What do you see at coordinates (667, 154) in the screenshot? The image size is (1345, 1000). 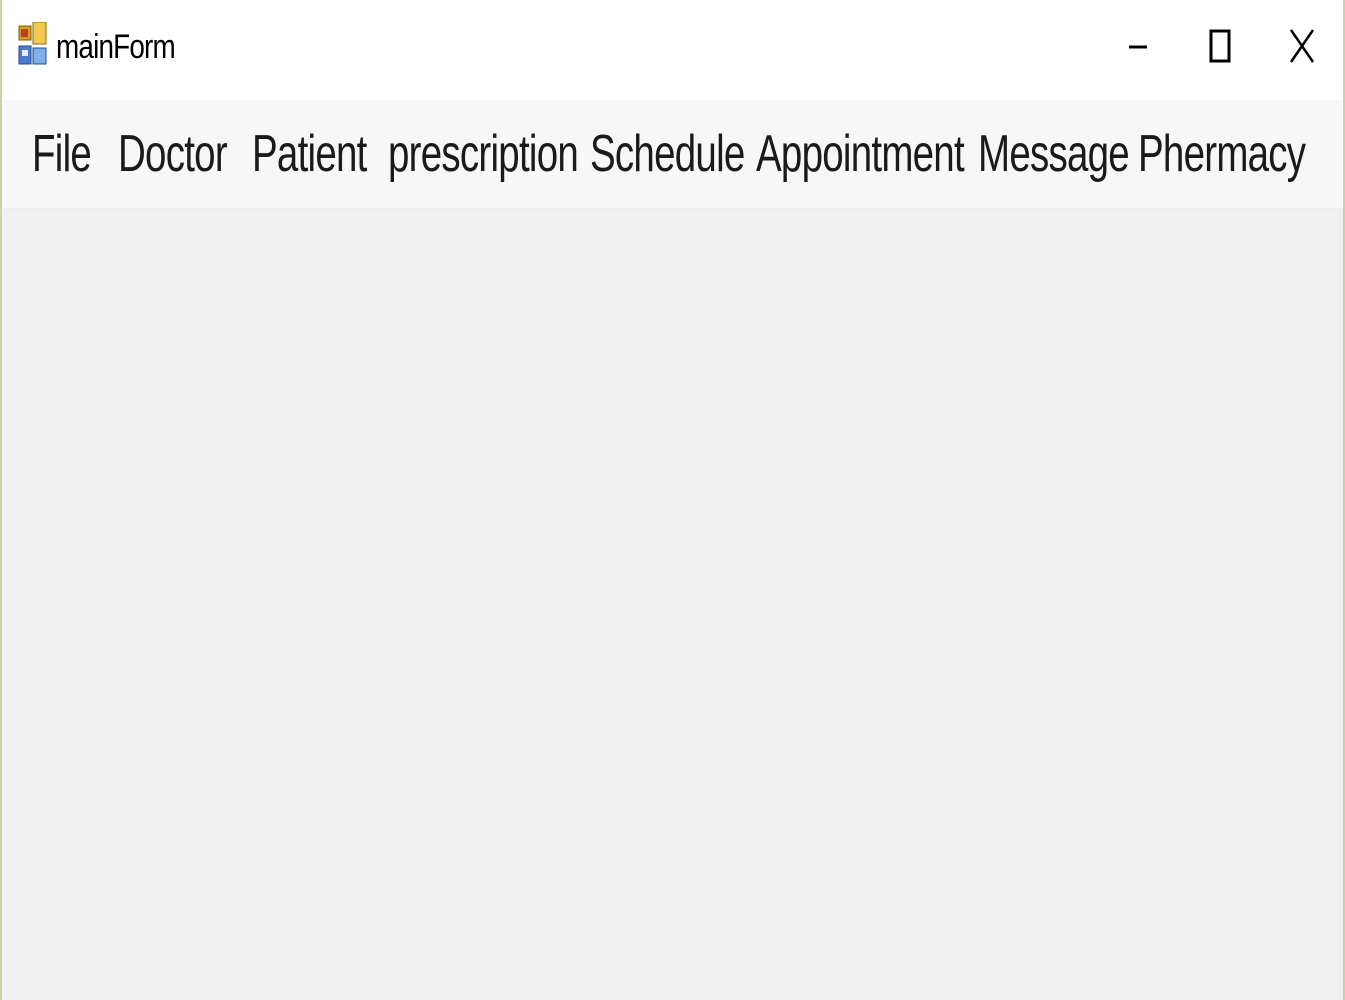 I see `menu-item-schedule: Schedule` at bounding box center [667, 154].